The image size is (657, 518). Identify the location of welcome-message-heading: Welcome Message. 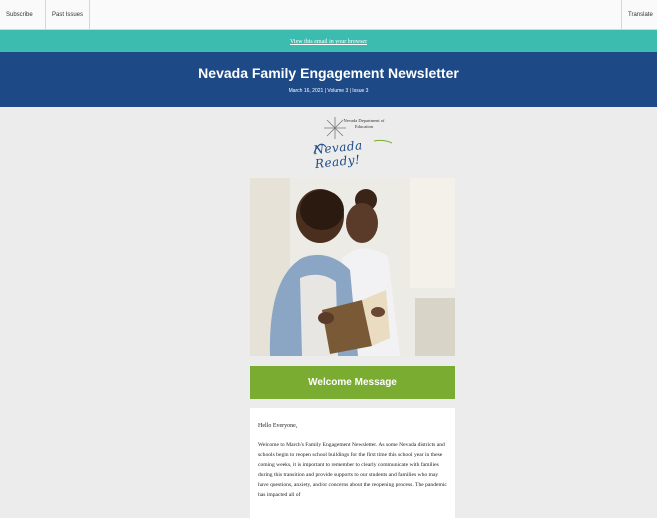
(352, 382).